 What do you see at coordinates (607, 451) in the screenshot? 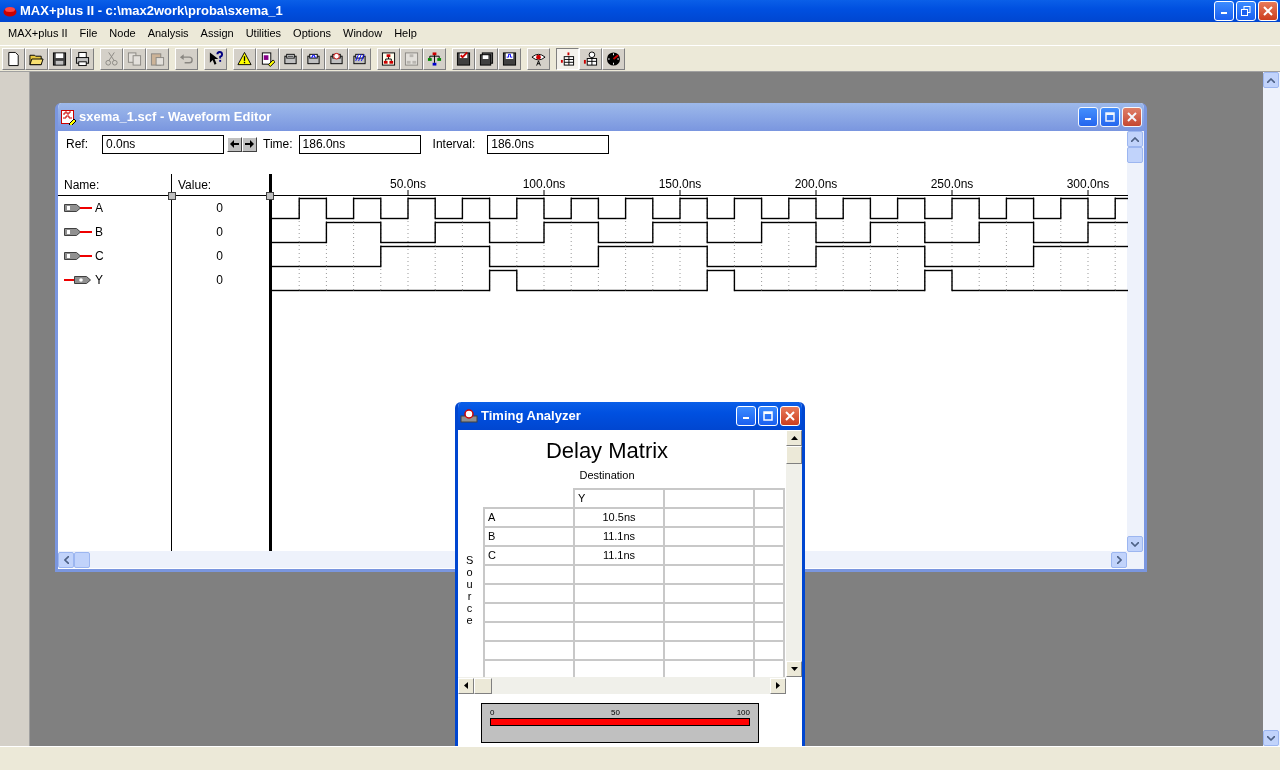
I see `matrix-title: Delay Matrix` at bounding box center [607, 451].